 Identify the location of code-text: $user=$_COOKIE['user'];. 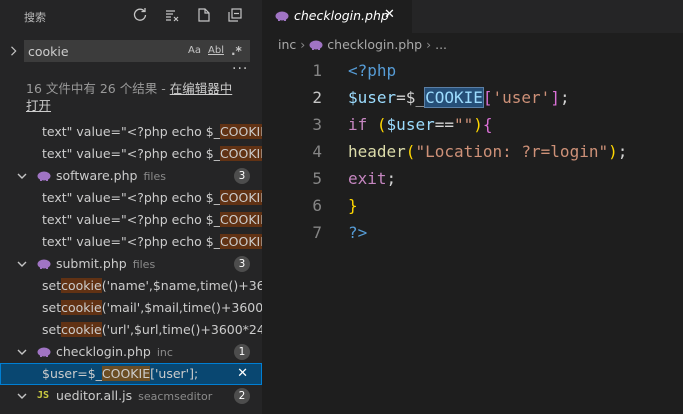
(459, 97).